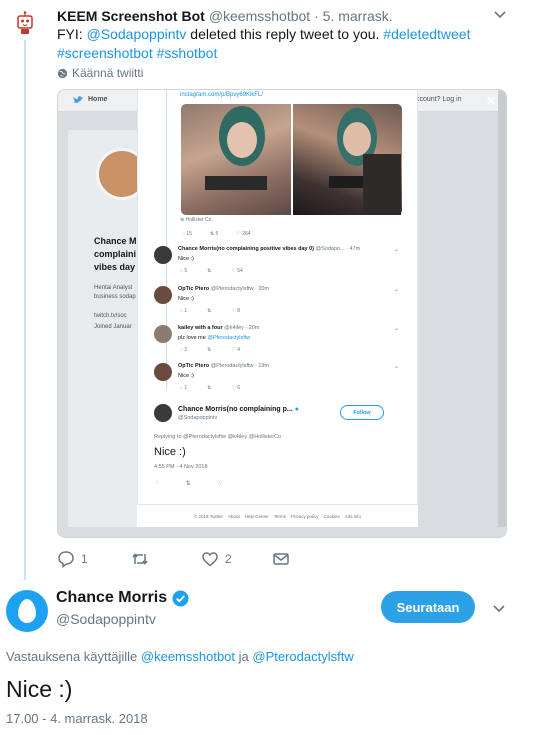  I want to click on like-button: 2, so click(216, 559).